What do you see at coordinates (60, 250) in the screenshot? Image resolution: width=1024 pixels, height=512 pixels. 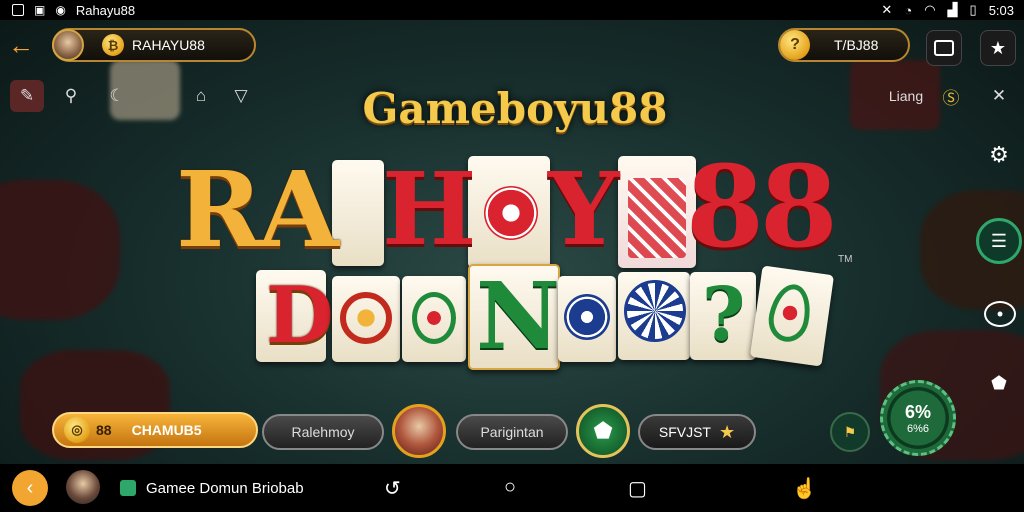 I see `bg-chair-left` at bounding box center [60, 250].